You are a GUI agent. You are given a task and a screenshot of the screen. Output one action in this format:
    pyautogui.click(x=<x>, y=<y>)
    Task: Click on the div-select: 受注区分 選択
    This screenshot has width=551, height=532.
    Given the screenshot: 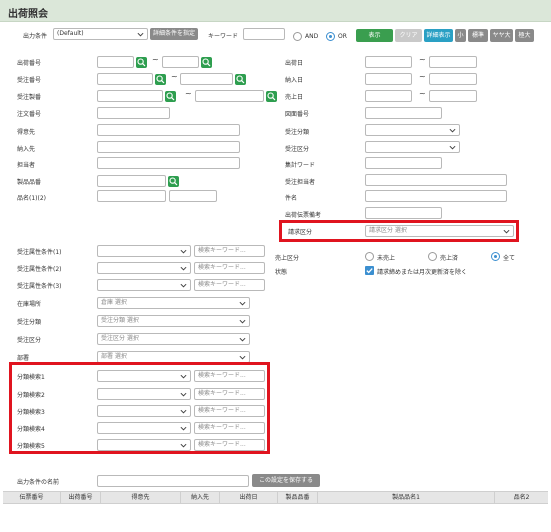 What is the action you would take?
    pyautogui.click(x=173, y=339)
    